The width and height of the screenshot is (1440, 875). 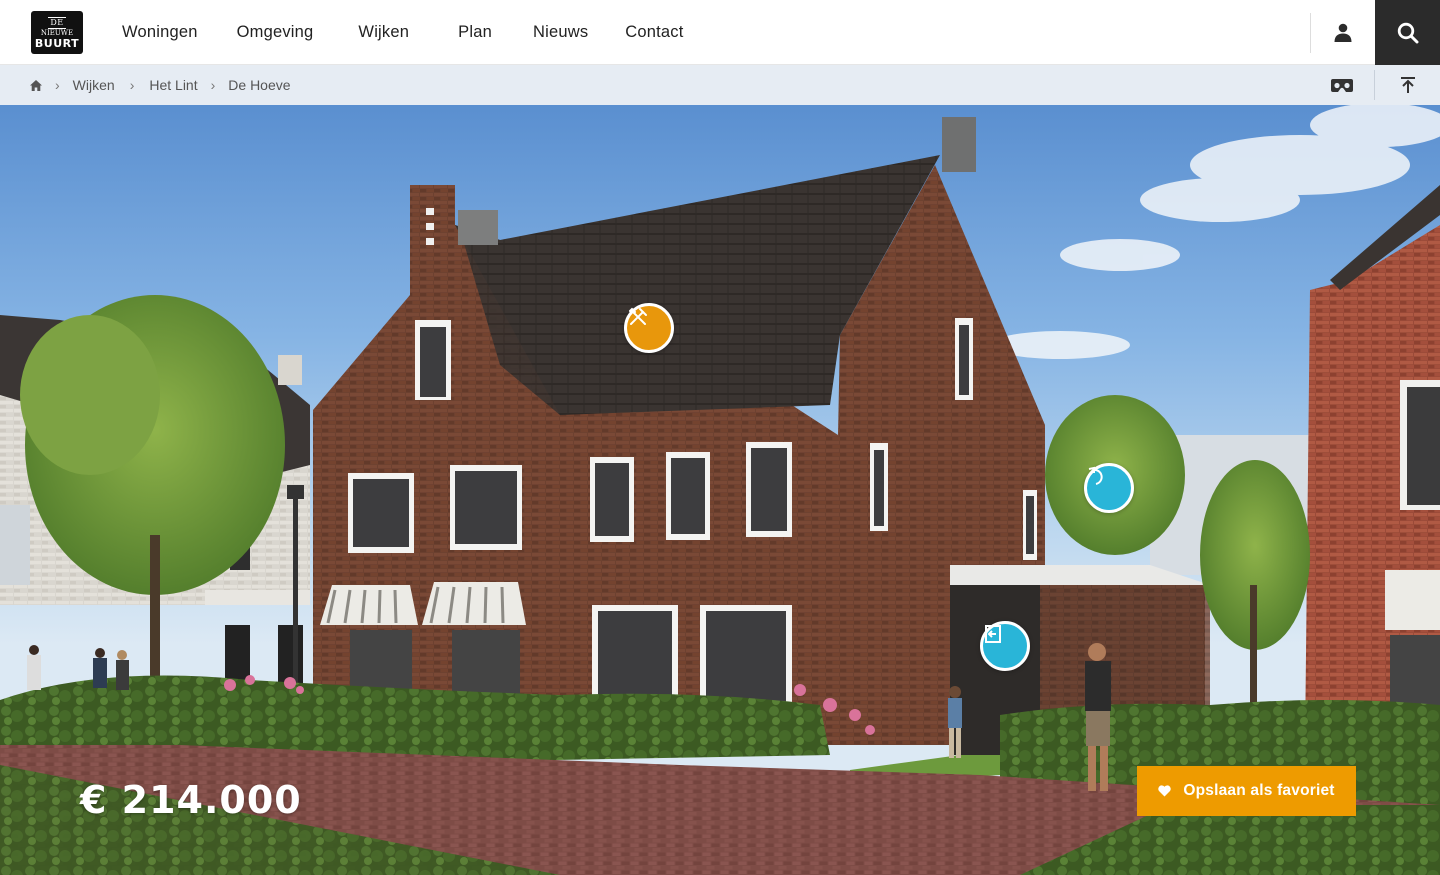 I want to click on site-logo: DE NIEUWE BUURT, so click(x=57, y=32).